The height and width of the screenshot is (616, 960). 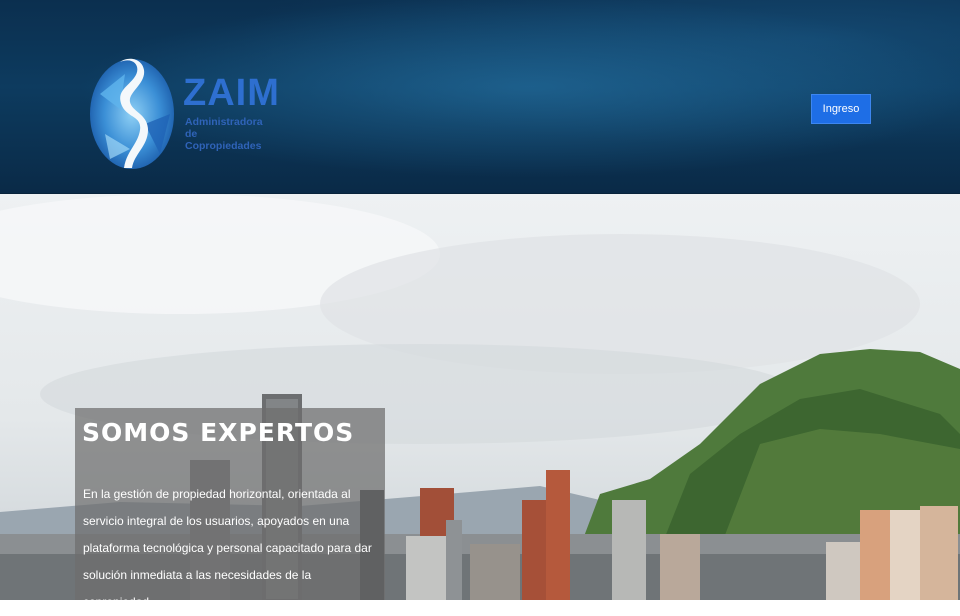 What do you see at coordinates (132, 113) in the screenshot?
I see `zaim-logo-icon` at bounding box center [132, 113].